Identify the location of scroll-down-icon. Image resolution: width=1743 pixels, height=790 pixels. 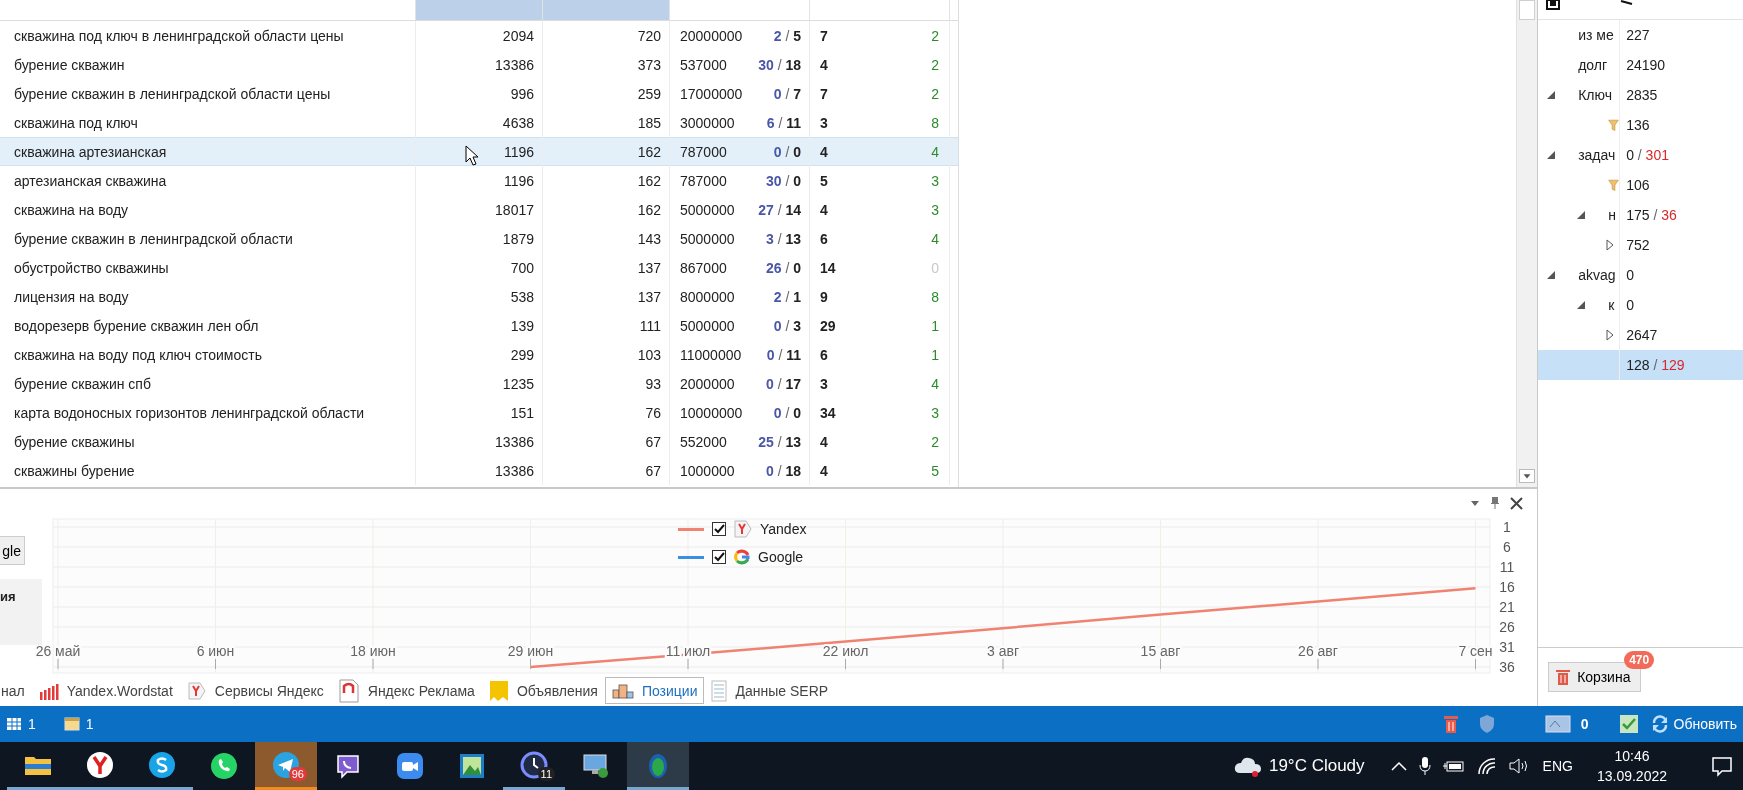
(1527, 476).